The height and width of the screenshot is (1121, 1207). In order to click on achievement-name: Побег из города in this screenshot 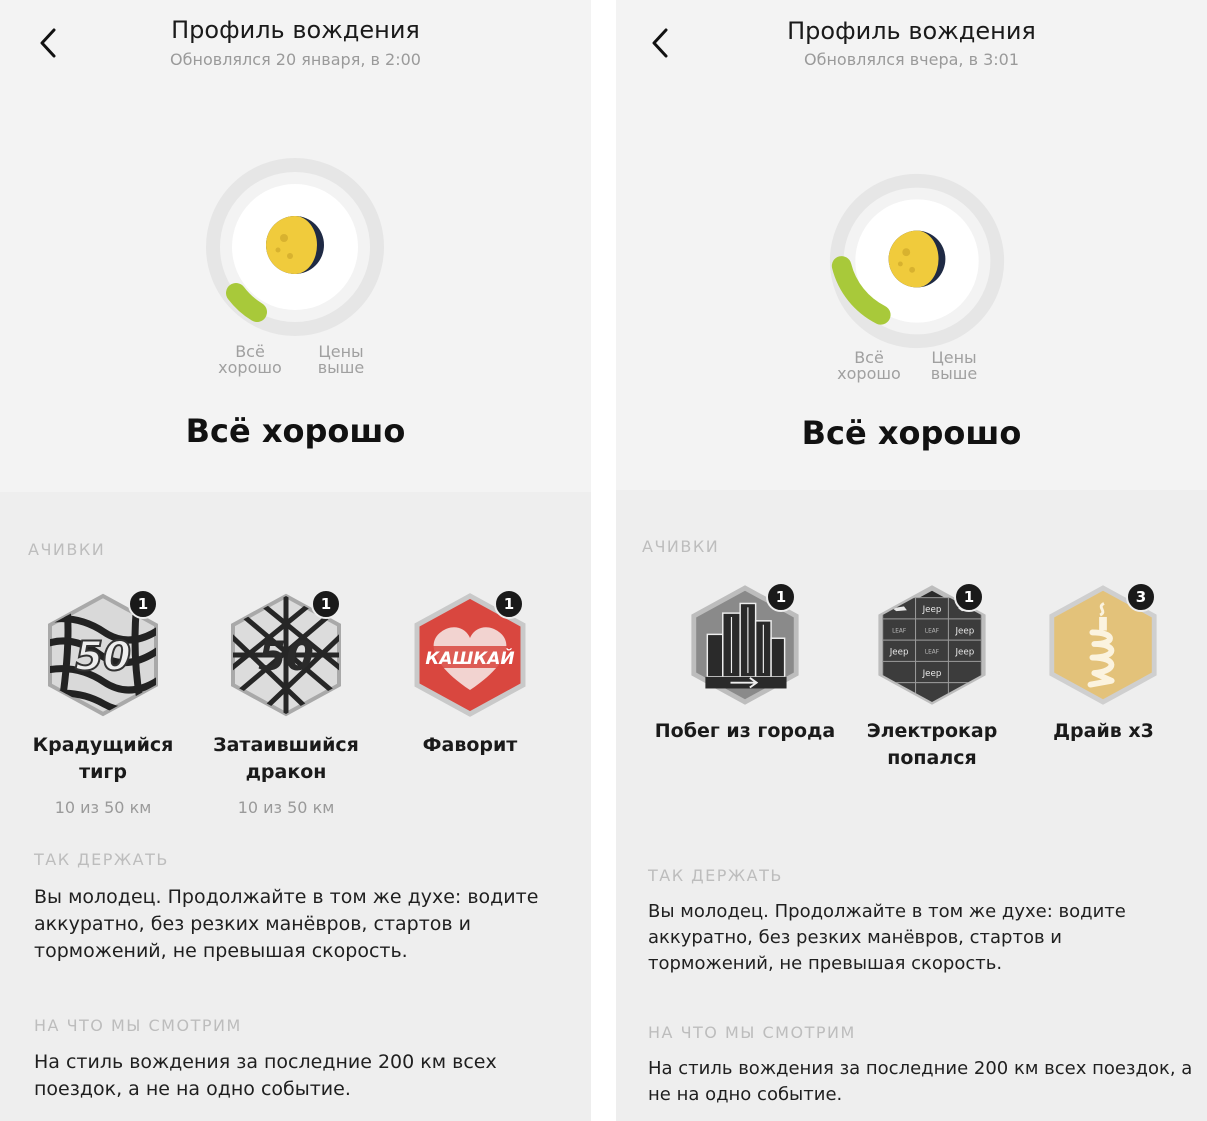, I will do `click(745, 731)`.